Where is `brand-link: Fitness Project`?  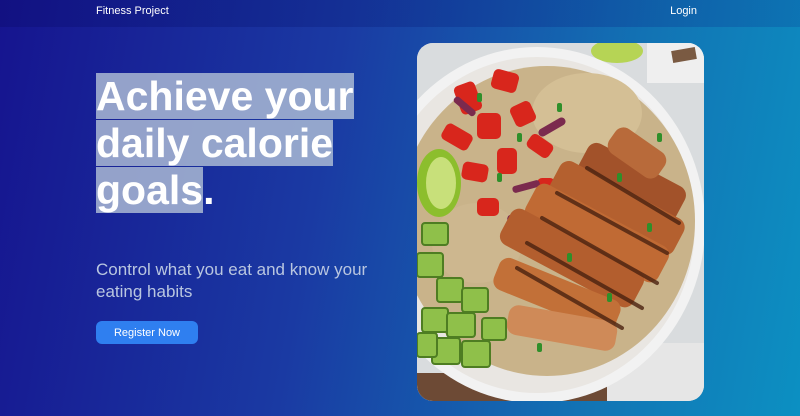 brand-link: Fitness Project is located at coordinates (132, 11).